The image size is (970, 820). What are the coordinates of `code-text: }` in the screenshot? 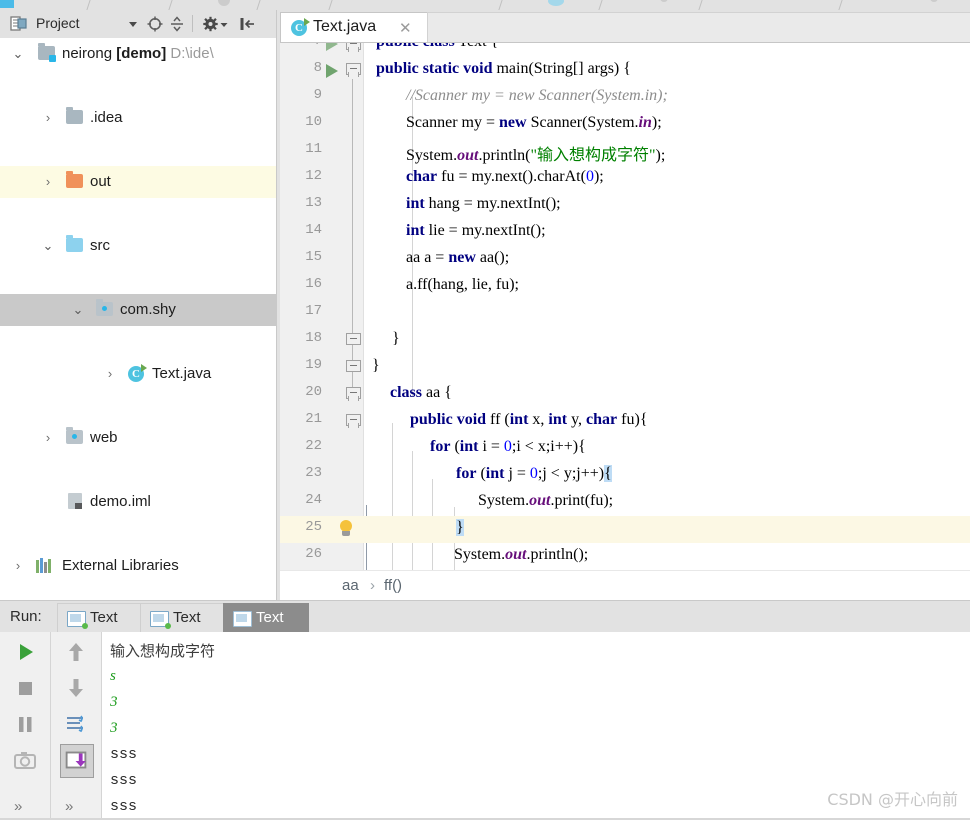 It's located at (376, 365).